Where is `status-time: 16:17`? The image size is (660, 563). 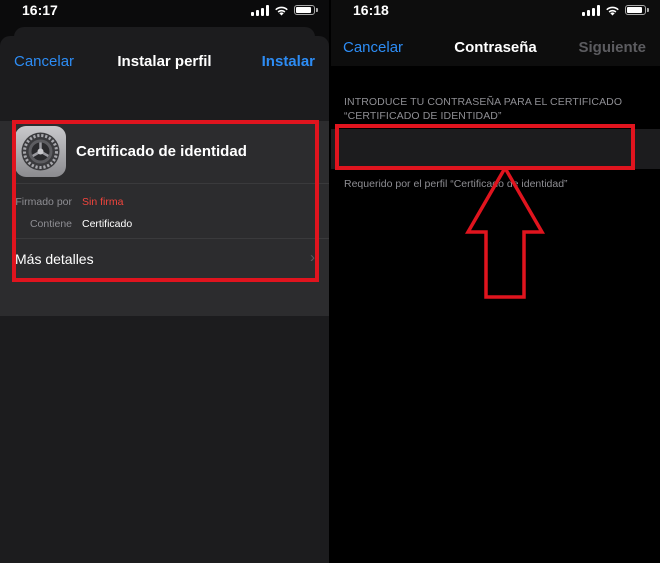 status-time: 16:17 is located at coordinates (40, 10).